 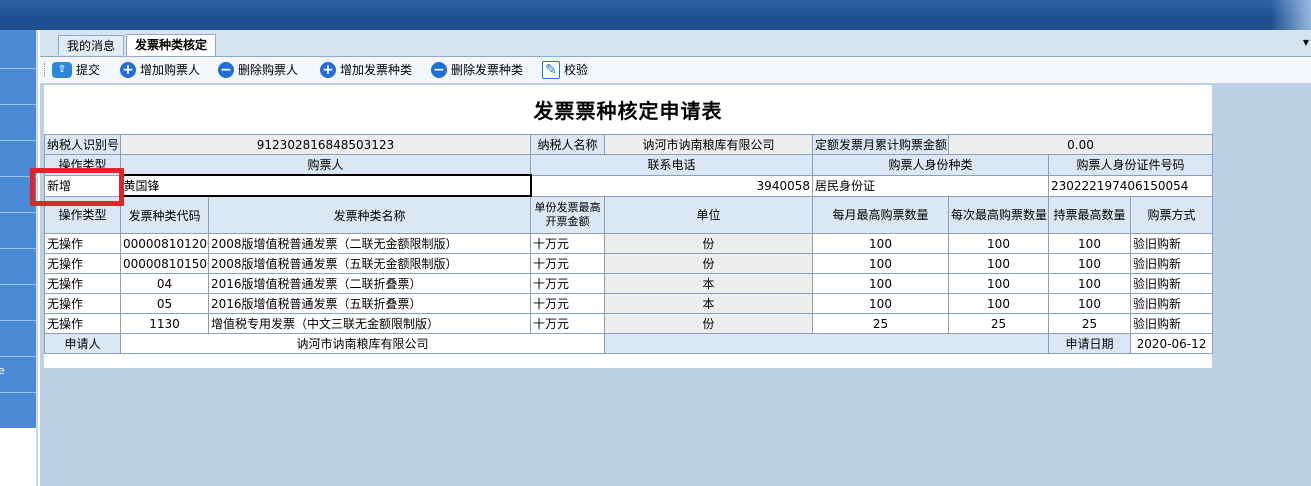 What do you see at coordinates (930, 185) in the screenshot?
I see `buyer-id-type-select: 居民身份证` at bounding box center [930, 185].